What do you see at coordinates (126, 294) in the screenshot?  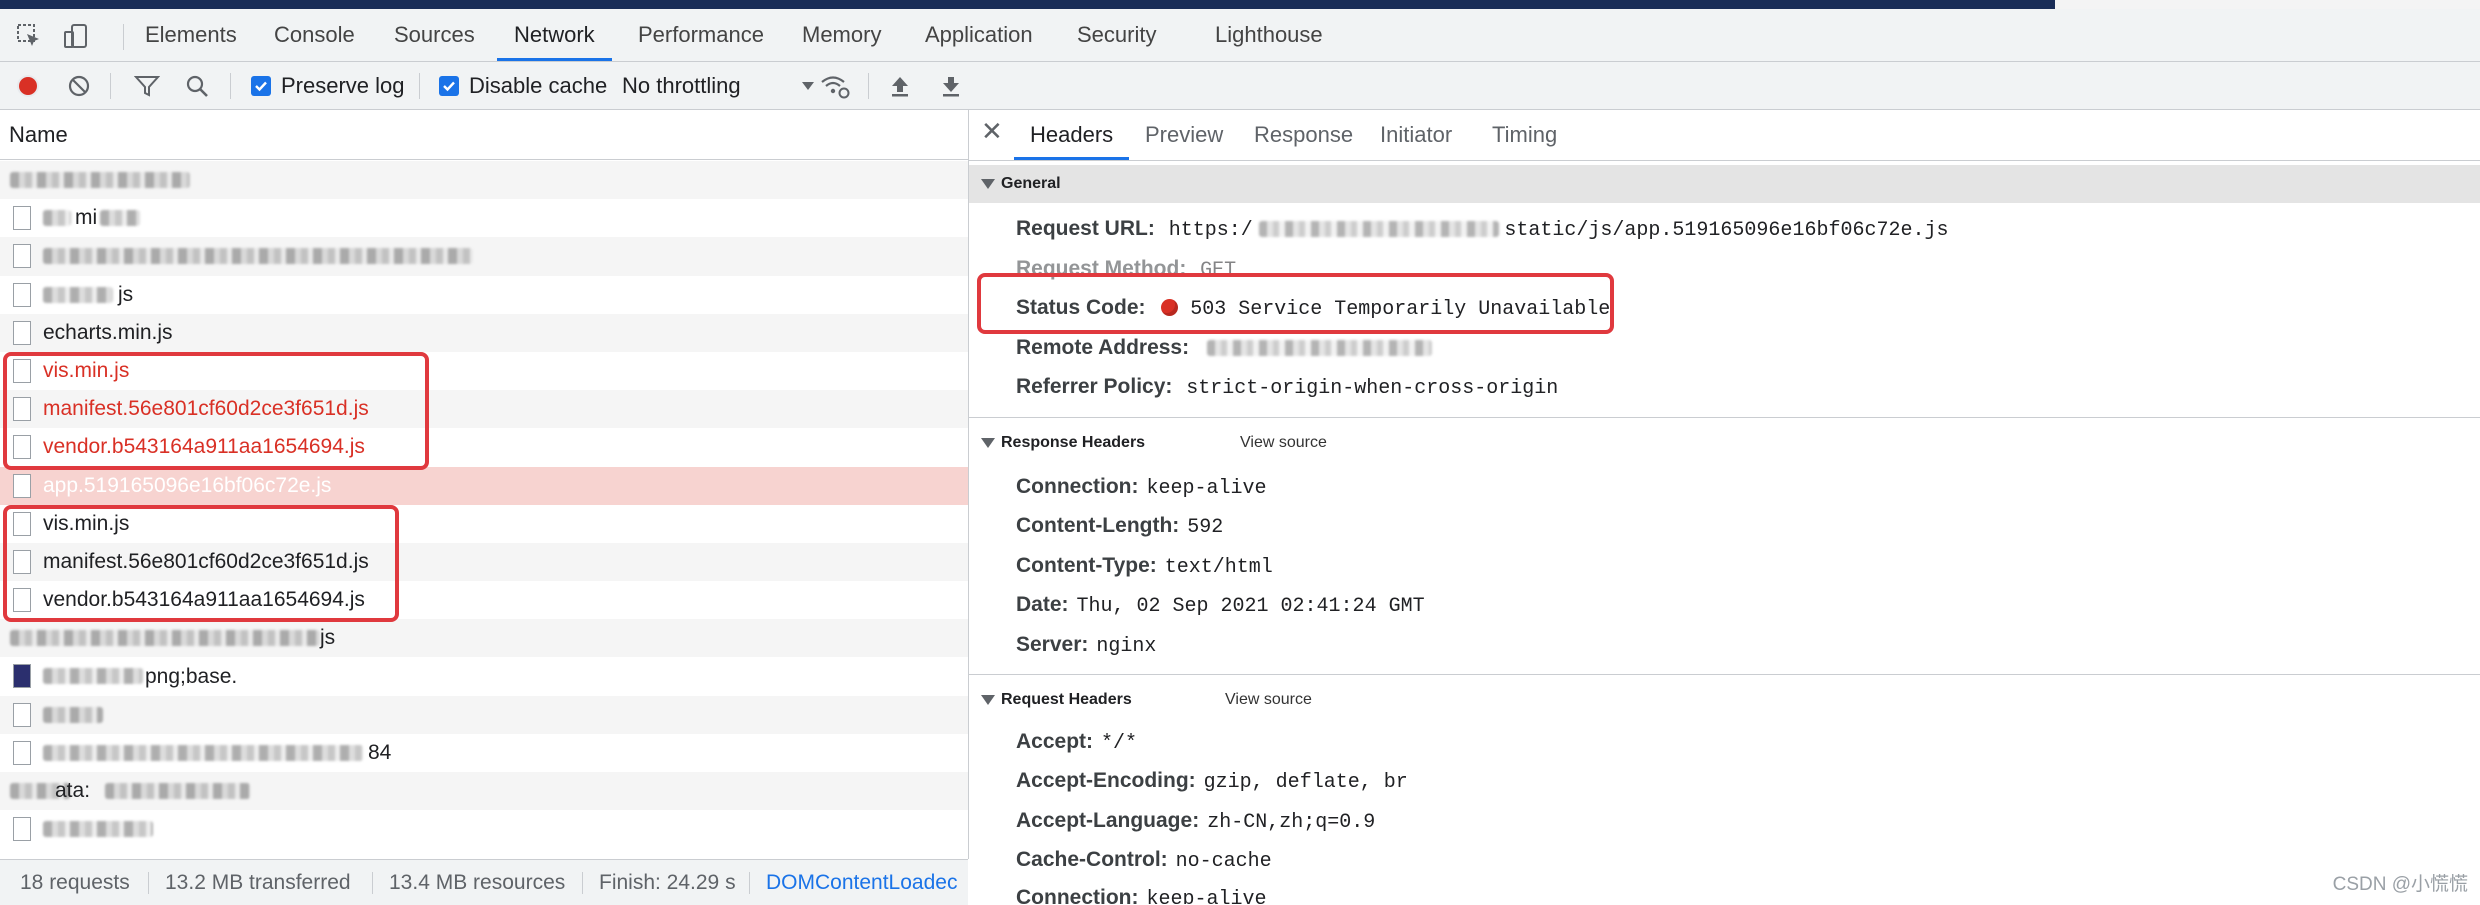 I see `request-name: js` at bounding box center [126, 294].